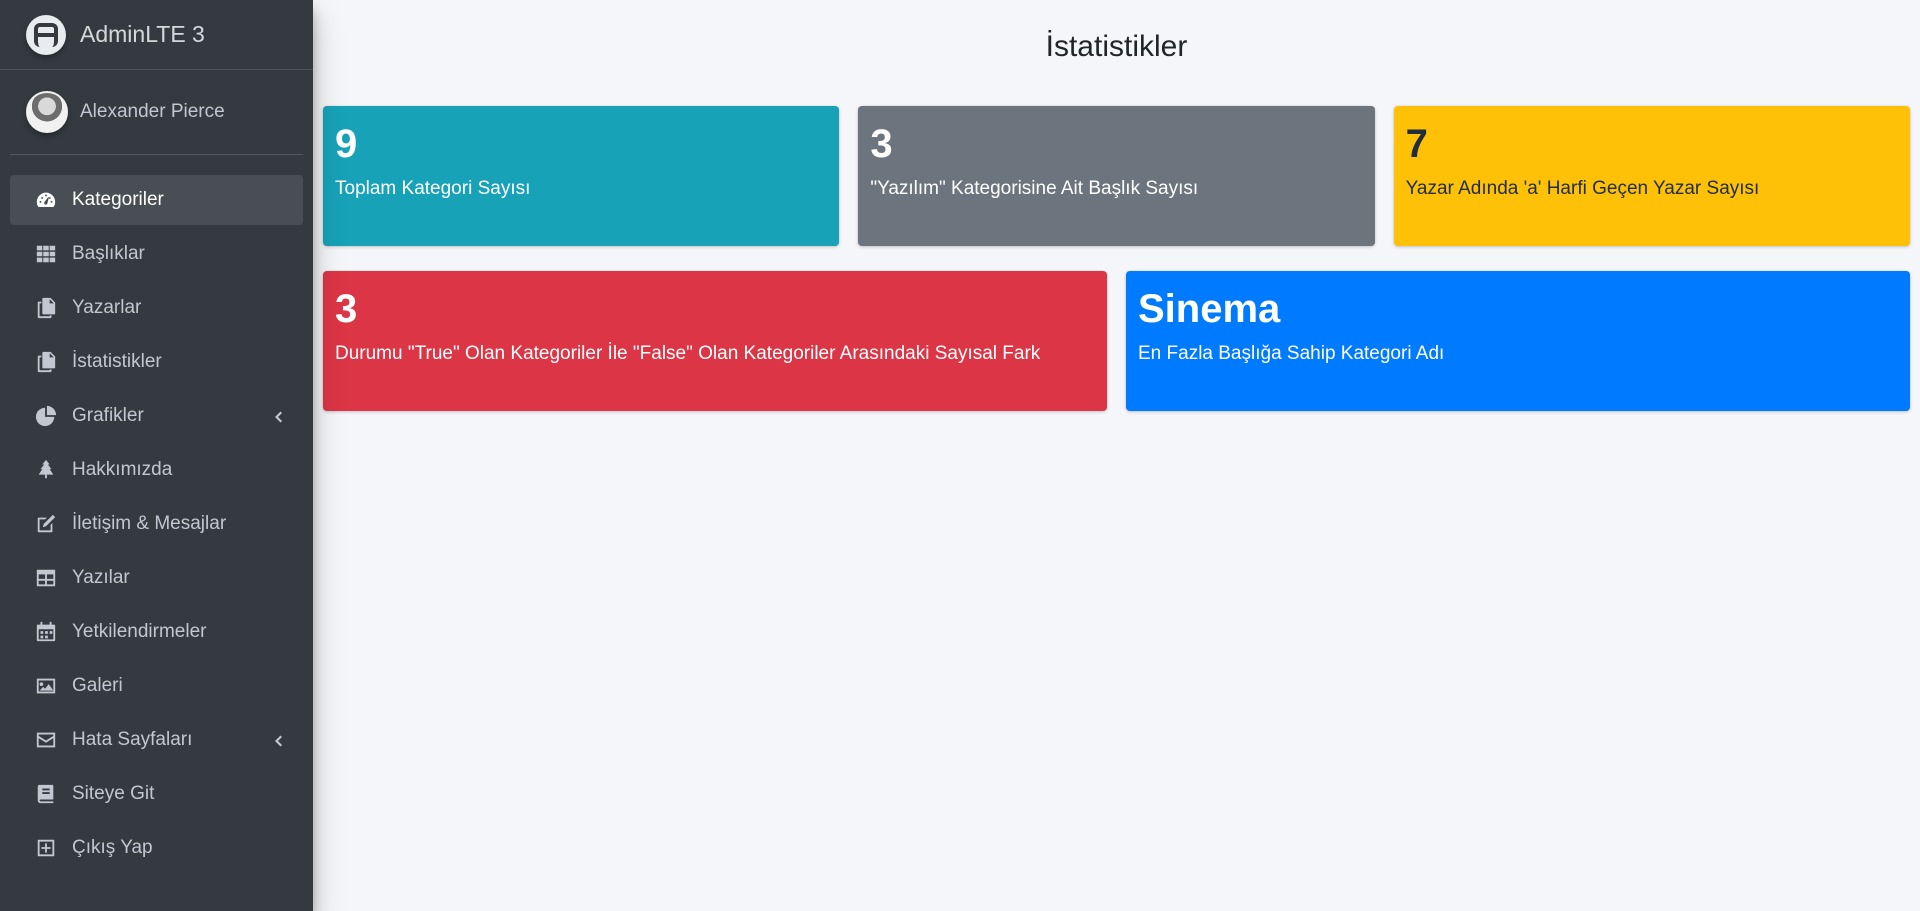 The image size is (1920, 911). Describe the element at coordinates (47, 112) in the screenshot. I see `avatar` at that location.